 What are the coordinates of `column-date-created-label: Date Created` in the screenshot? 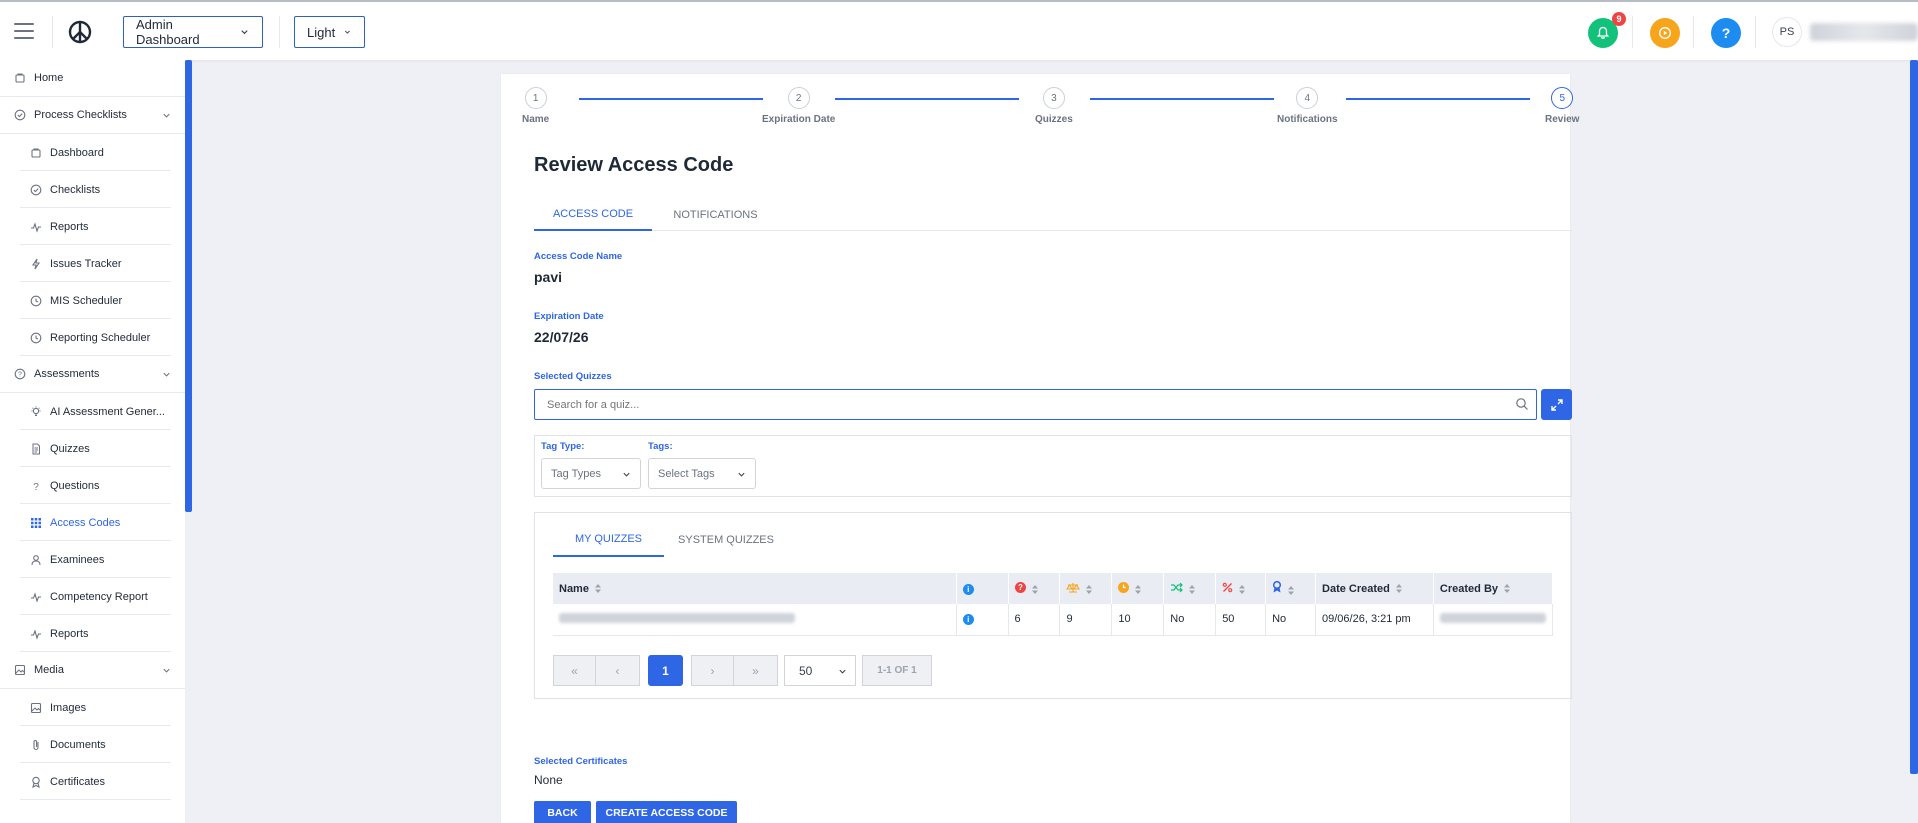 It's located at (1356, 588).